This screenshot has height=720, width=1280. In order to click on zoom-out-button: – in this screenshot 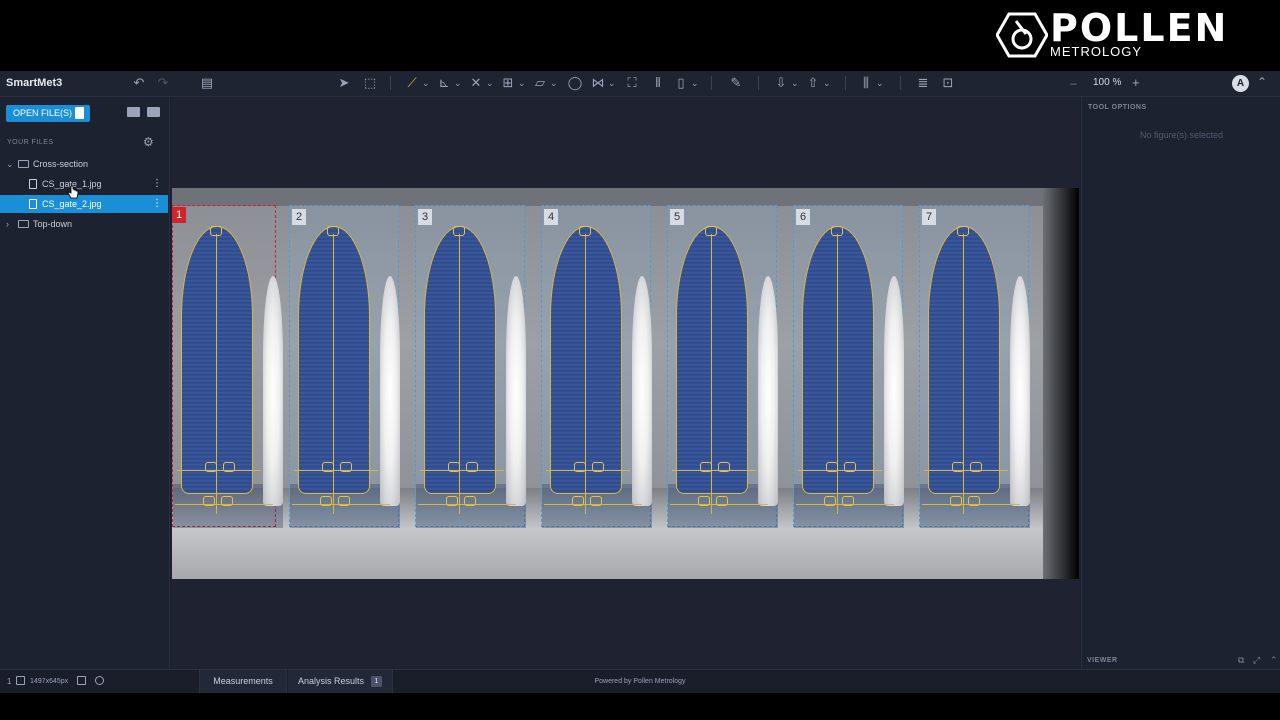, I will do `click(1073, 83)`.